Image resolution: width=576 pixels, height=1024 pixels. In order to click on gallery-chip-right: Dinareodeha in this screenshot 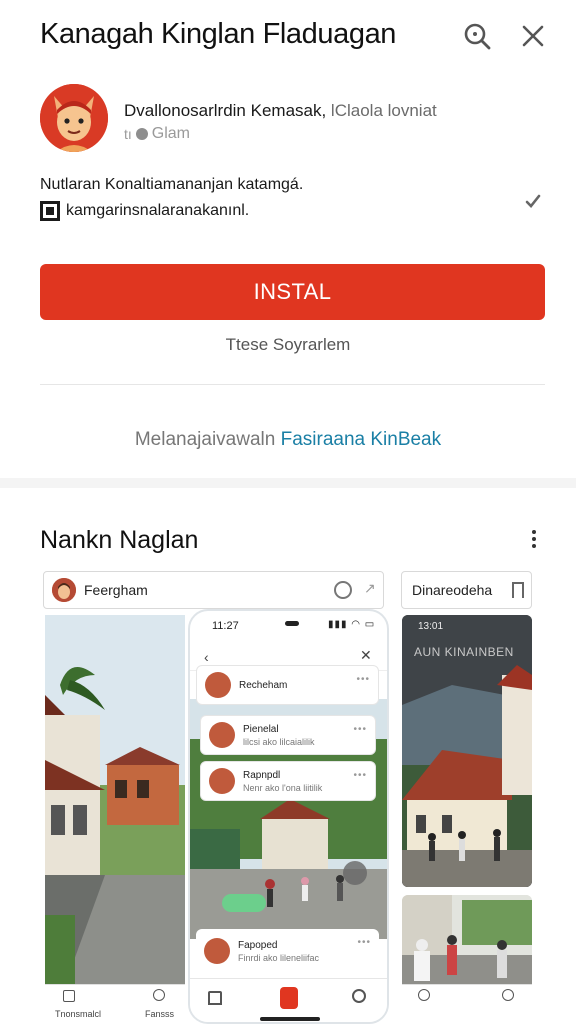, I will do `click(466, 590)`.